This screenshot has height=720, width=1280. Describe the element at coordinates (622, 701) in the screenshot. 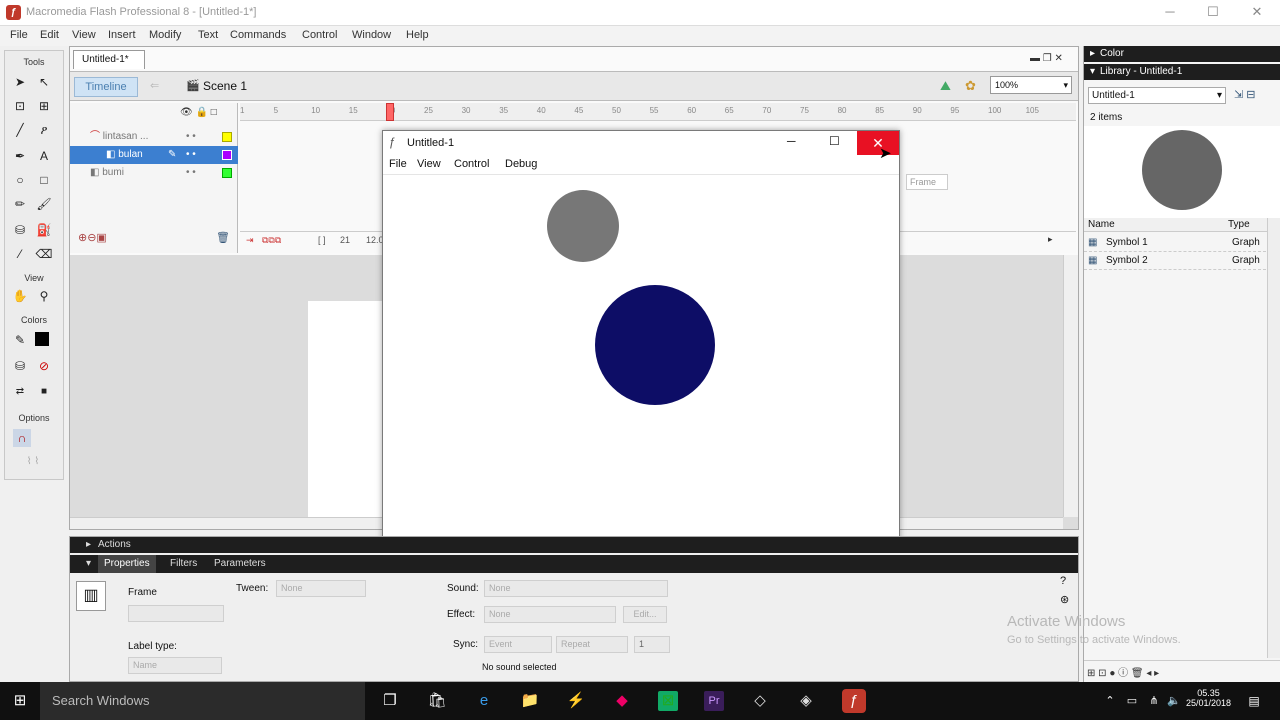

I see `app-icon-colorful: ◆` at that location.